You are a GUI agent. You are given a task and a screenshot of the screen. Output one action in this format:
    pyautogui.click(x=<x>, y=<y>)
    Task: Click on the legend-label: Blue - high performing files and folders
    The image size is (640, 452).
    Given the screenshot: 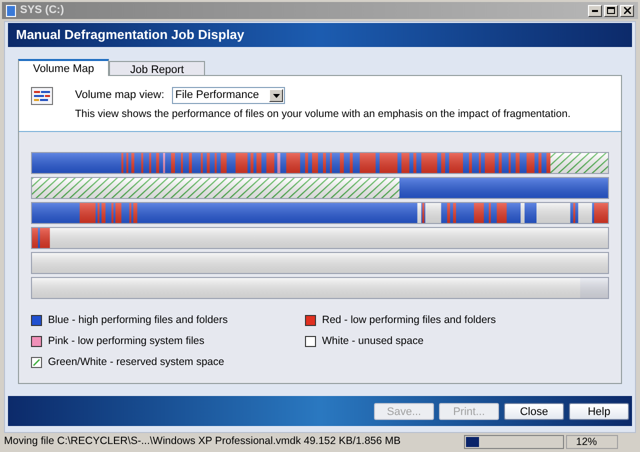 What is the action you would take?
    pyautogui.click(x=138, y=320)
    